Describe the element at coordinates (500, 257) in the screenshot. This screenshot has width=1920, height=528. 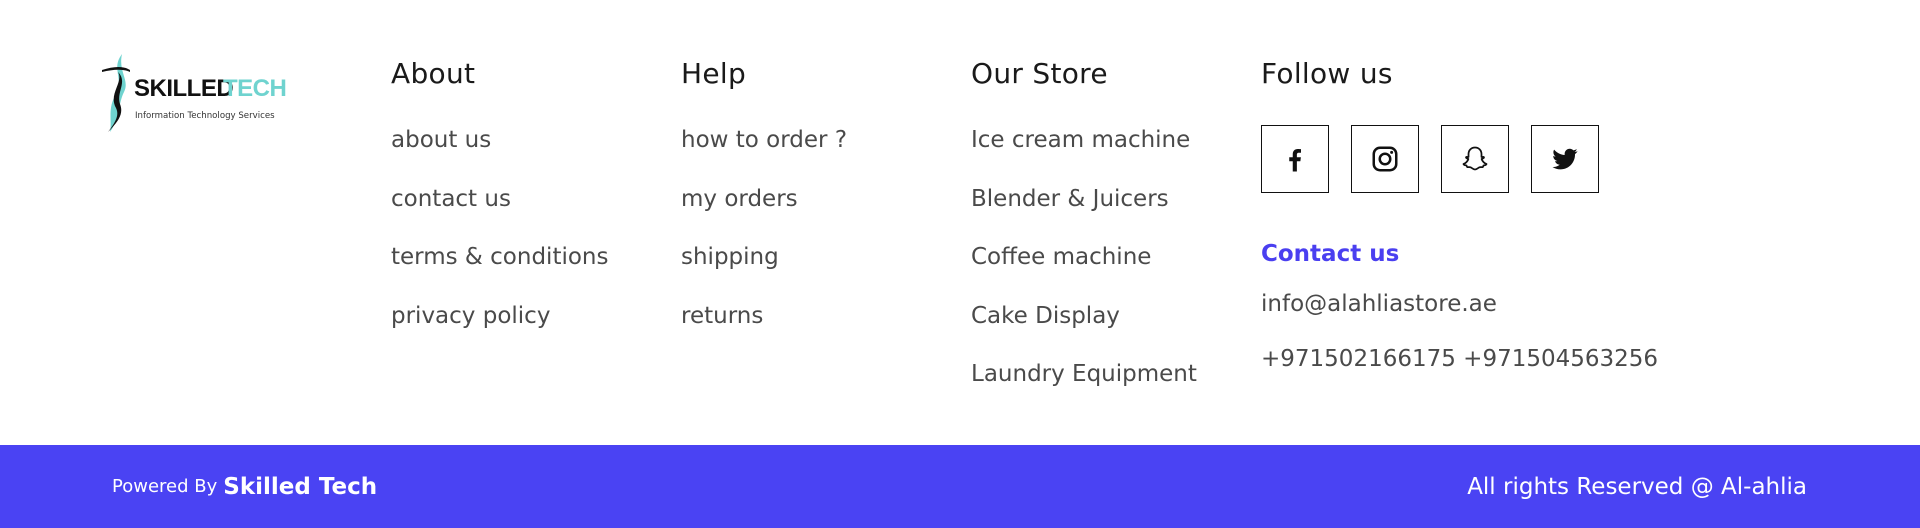
I see `terms-link: terms & conditions` at that location.